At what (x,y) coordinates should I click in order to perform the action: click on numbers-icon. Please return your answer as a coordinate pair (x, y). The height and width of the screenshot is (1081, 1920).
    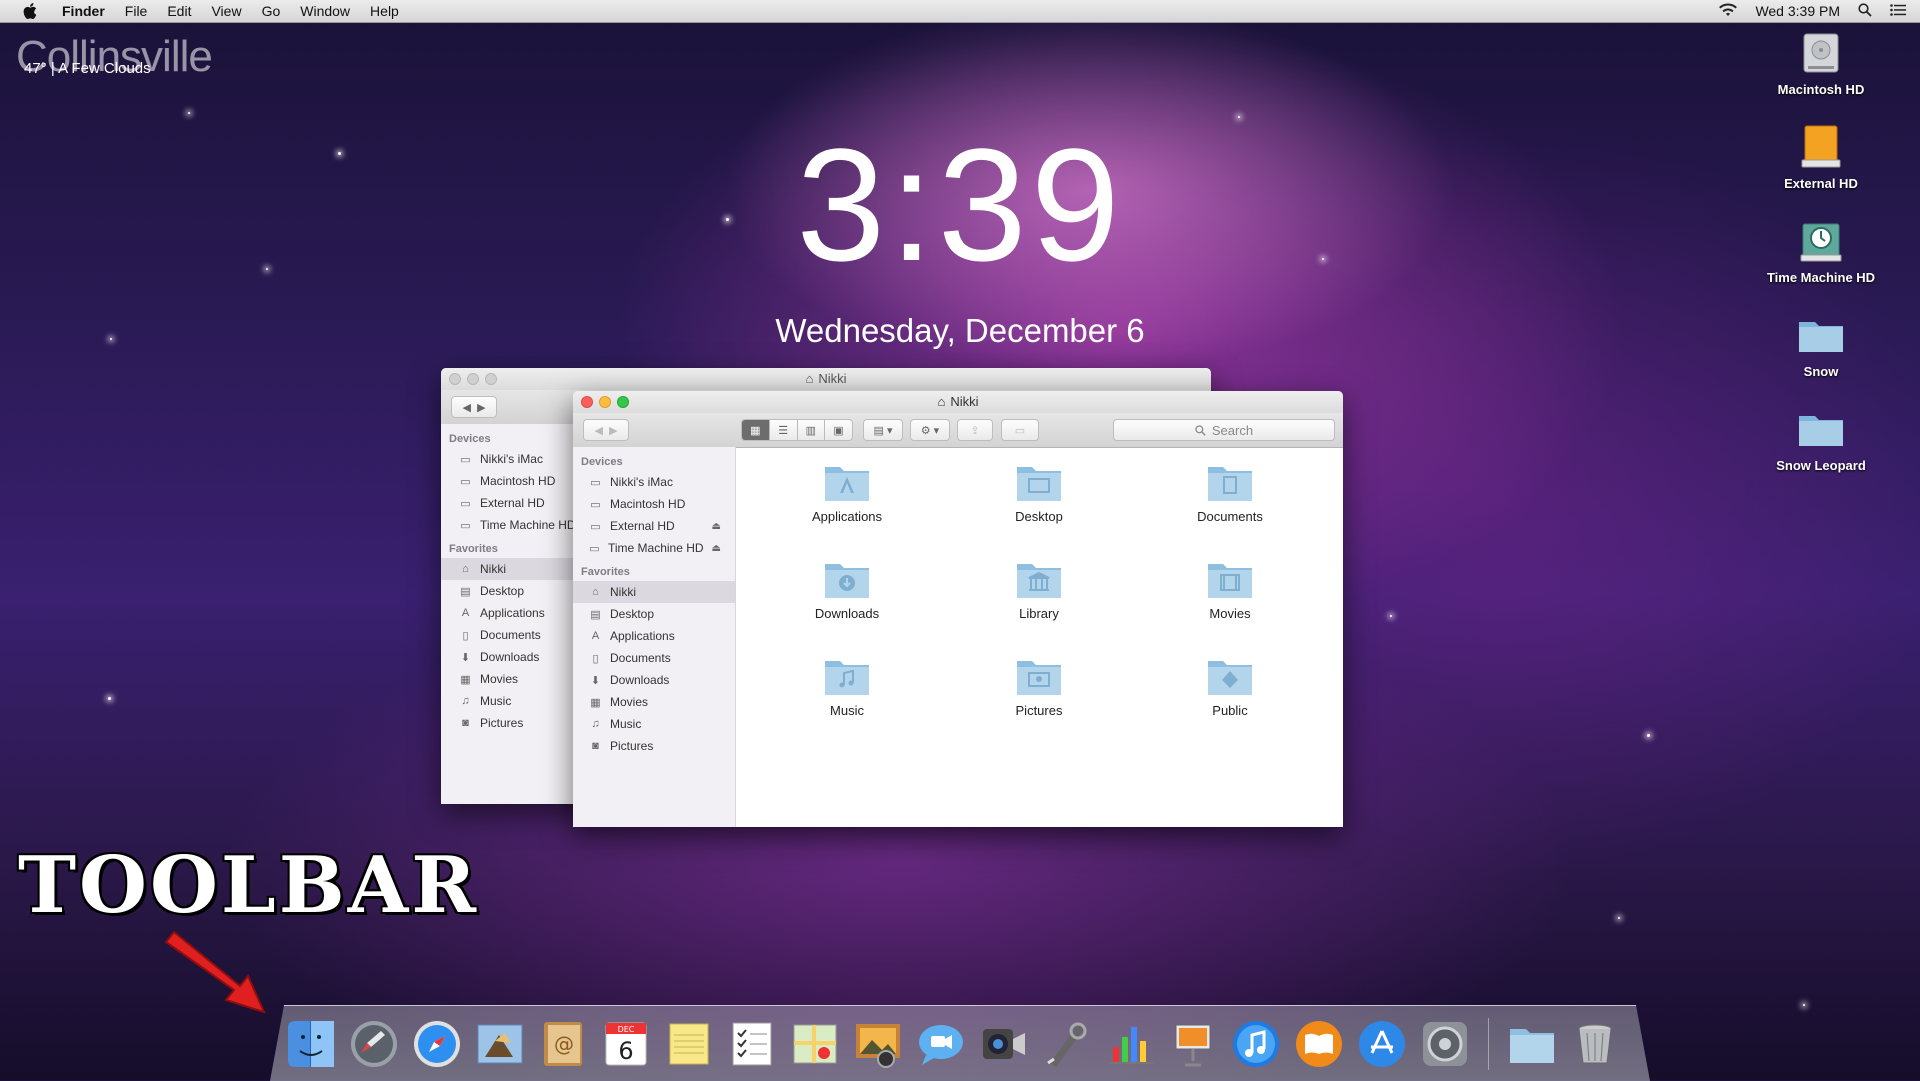
    Looking at the image, I should click on (1130, 1044).